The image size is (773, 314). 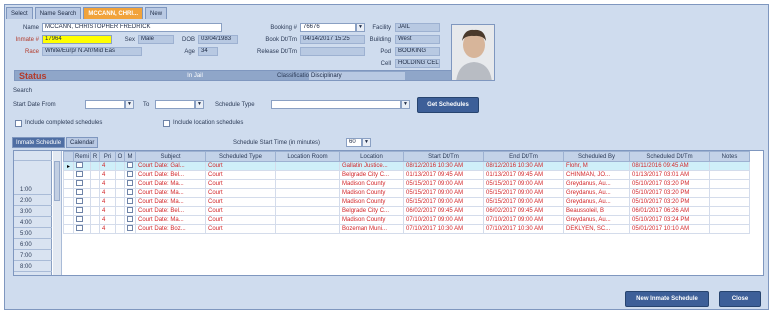 I want to click on column-header: Remi, so click(x=82, y=156).